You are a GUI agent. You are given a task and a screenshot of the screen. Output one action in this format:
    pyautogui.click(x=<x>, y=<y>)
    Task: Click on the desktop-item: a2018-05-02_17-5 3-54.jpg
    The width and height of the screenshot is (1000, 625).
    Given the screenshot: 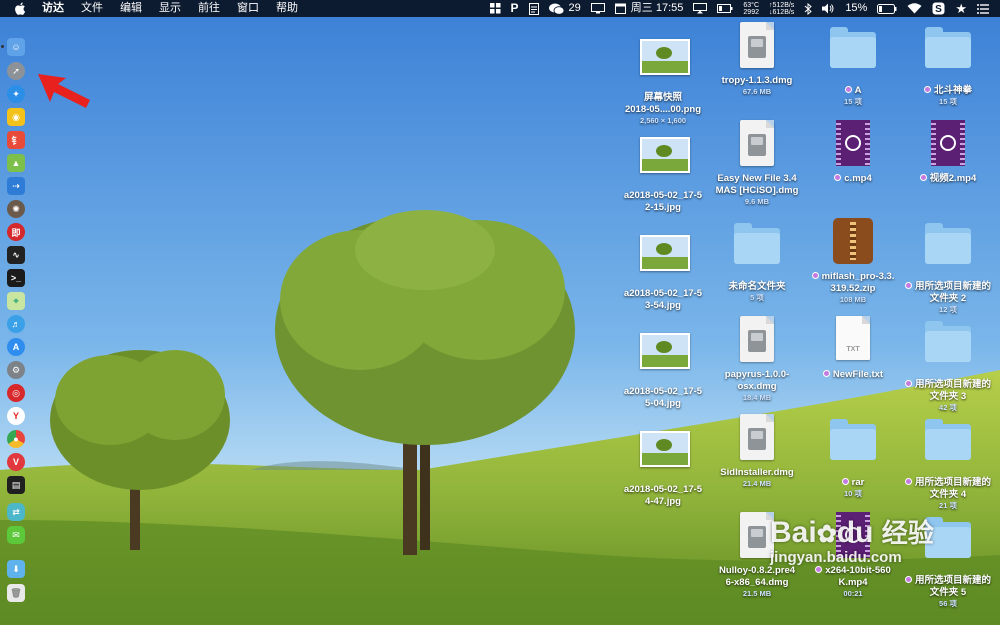 What is the action you would take?
    pyautogui.click(x=663, y=269)
    